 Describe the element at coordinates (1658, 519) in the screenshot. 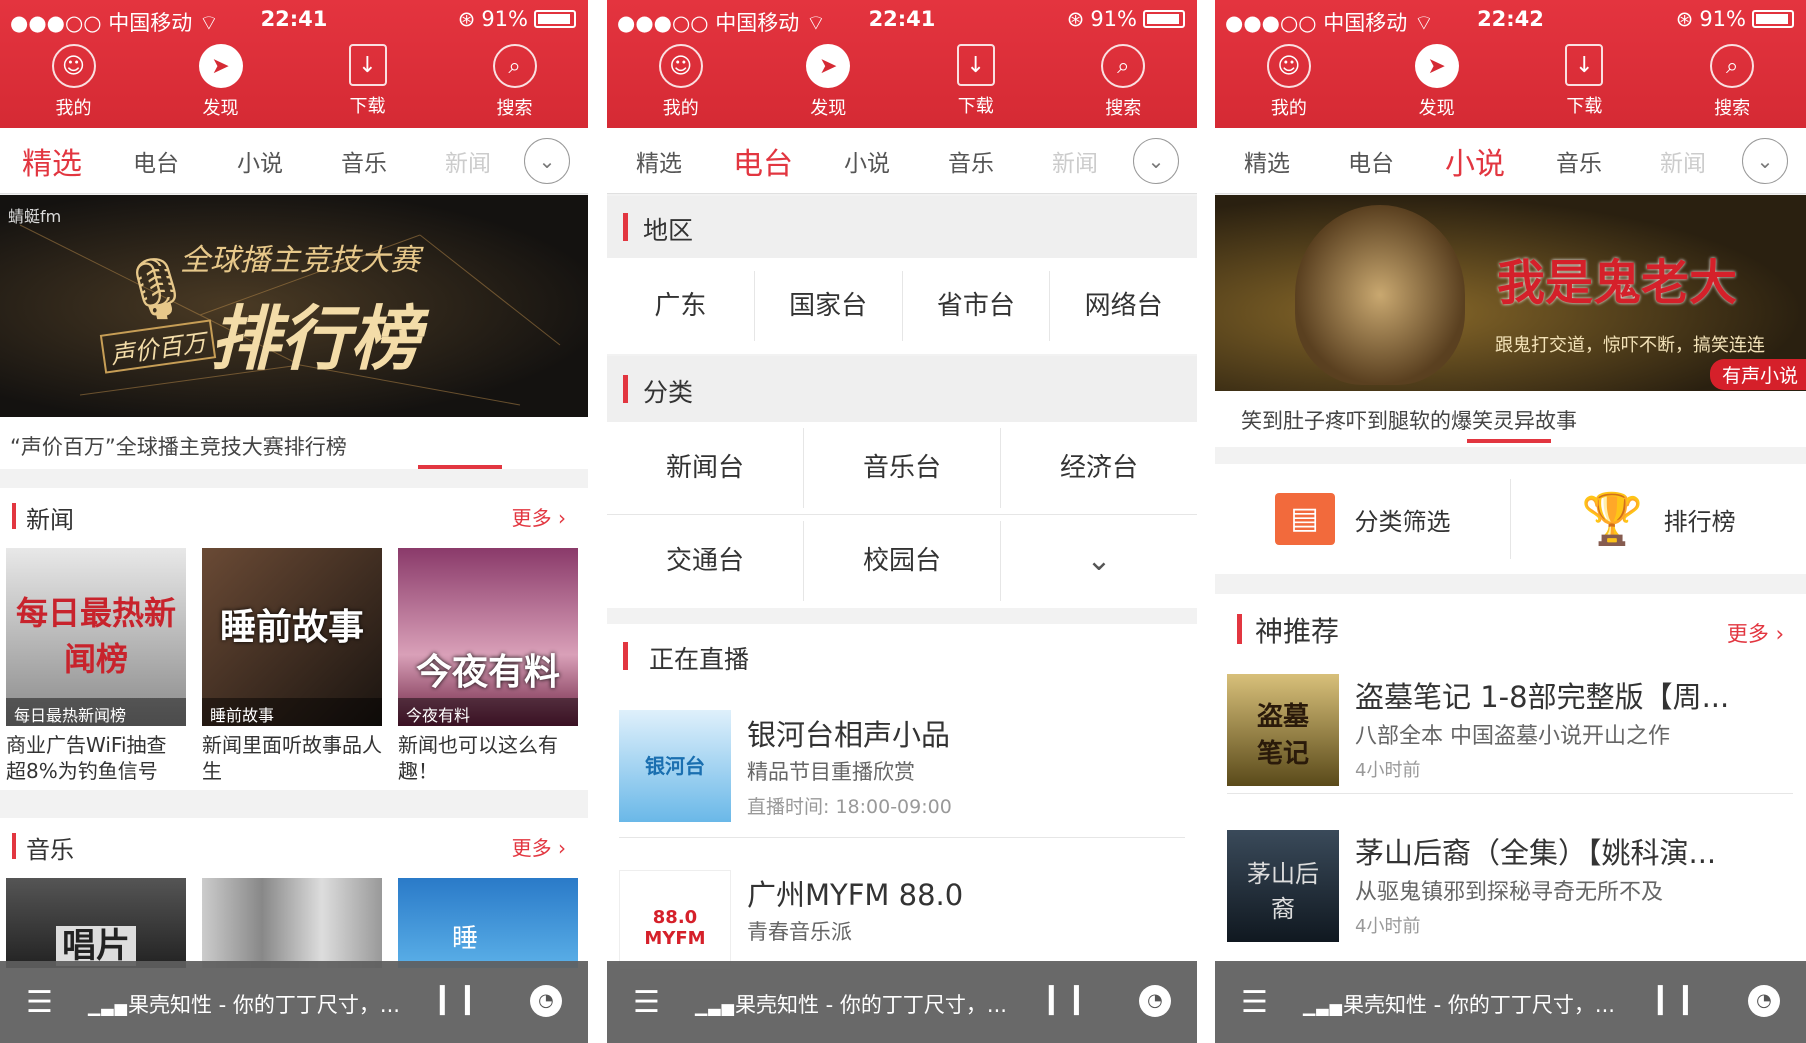

I see `ranking-button: 🏆 排行榜` at that location.